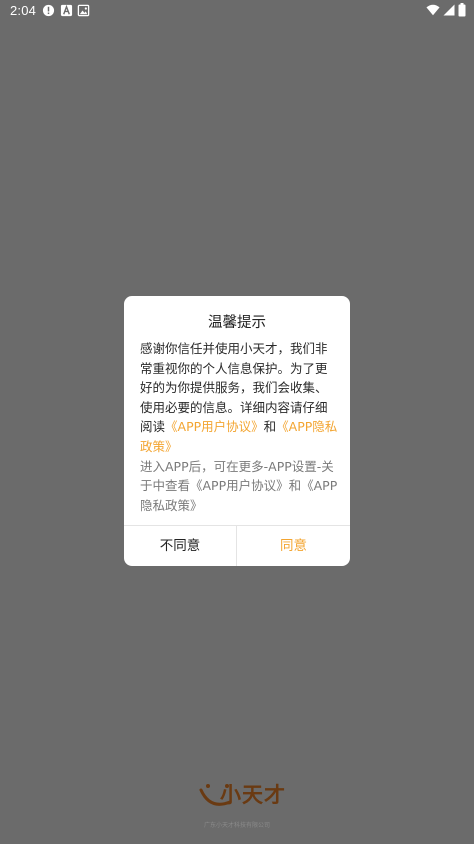 The image size is (474, 844). What do you see at coordinates (180, 546) in the screenshot?
I see `disagree-button: 不同意` at bounding box center [180, 546].